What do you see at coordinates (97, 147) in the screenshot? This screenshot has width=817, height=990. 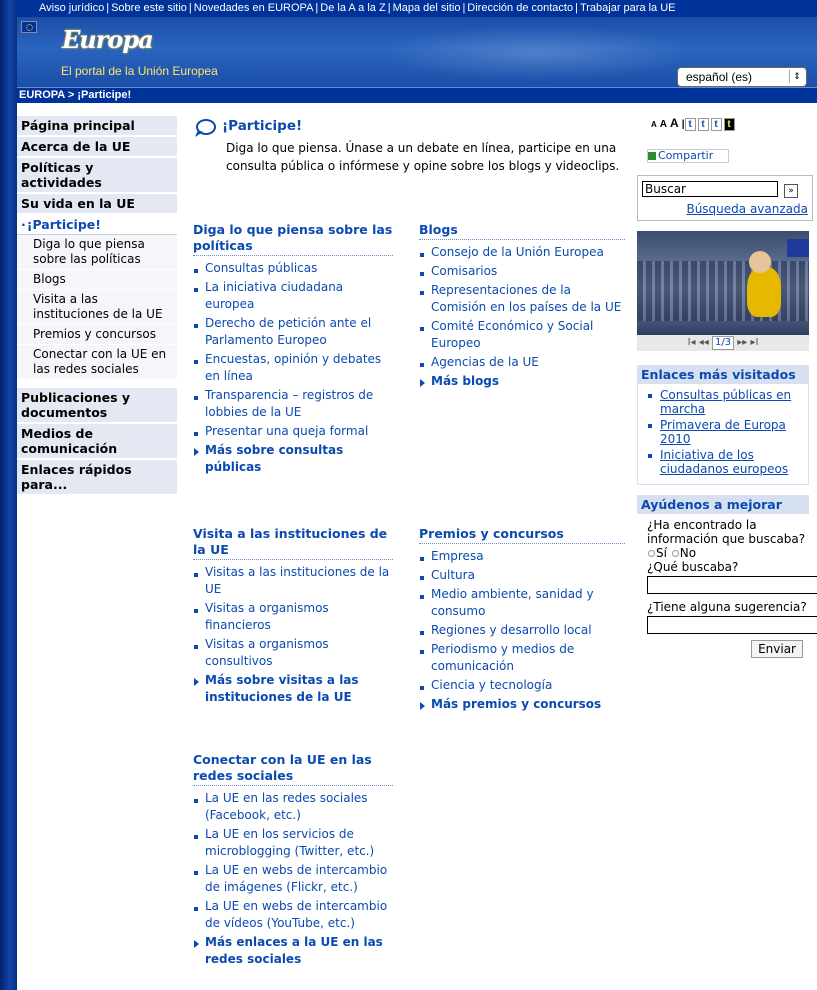 I see `nav-item-about: Acerca de la UE` at bounding box center [97, 147].